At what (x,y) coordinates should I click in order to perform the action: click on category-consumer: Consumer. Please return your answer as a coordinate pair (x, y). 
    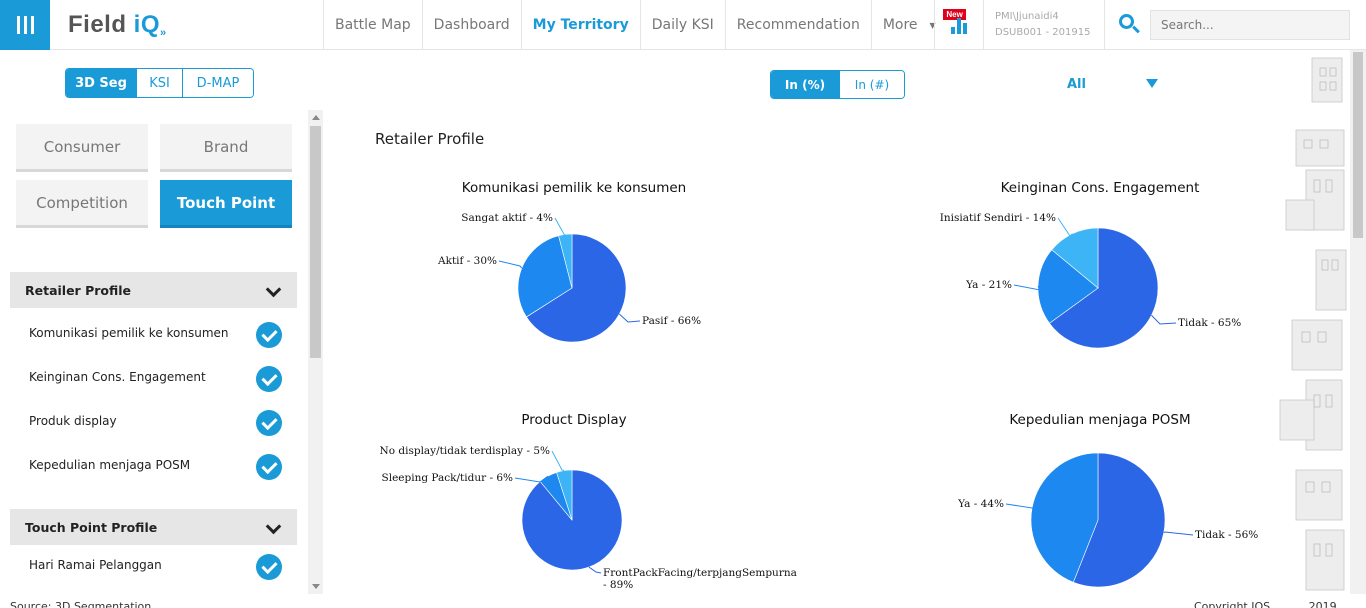
    Looking at the image, I should click on (82, 148).